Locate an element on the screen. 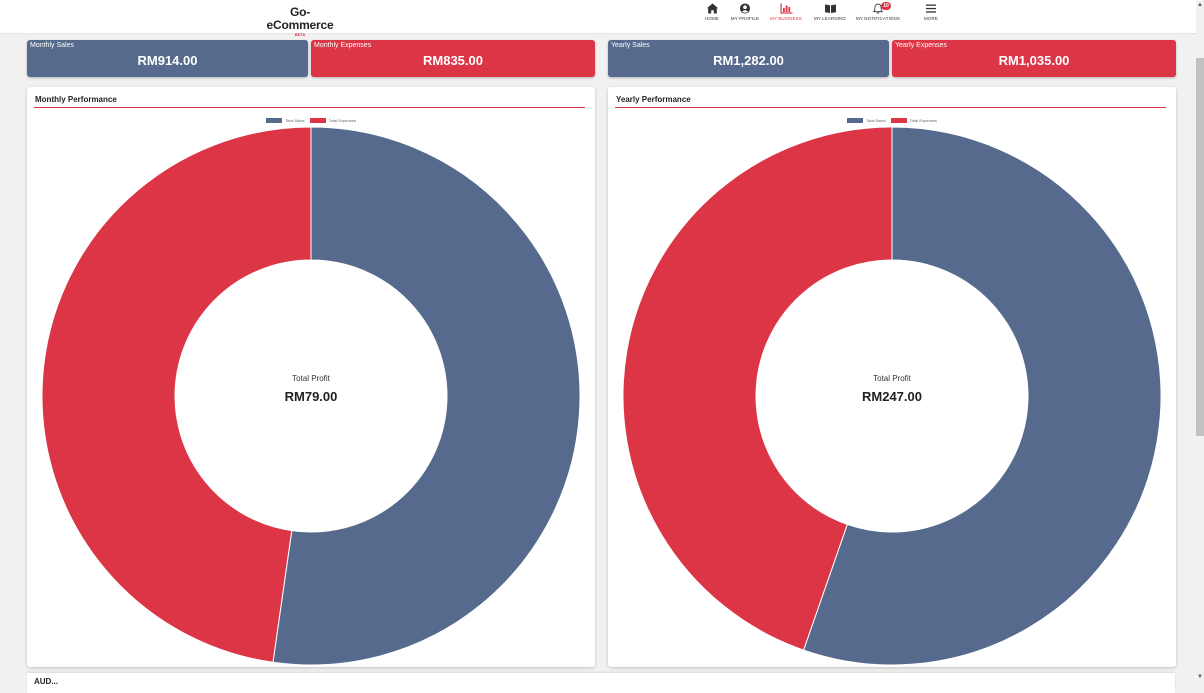 The height and width of the screenshot is (693, 1204). nav-item-notifications: 10 MY NOTIFICATIONS is located at coordinates (878, 11).